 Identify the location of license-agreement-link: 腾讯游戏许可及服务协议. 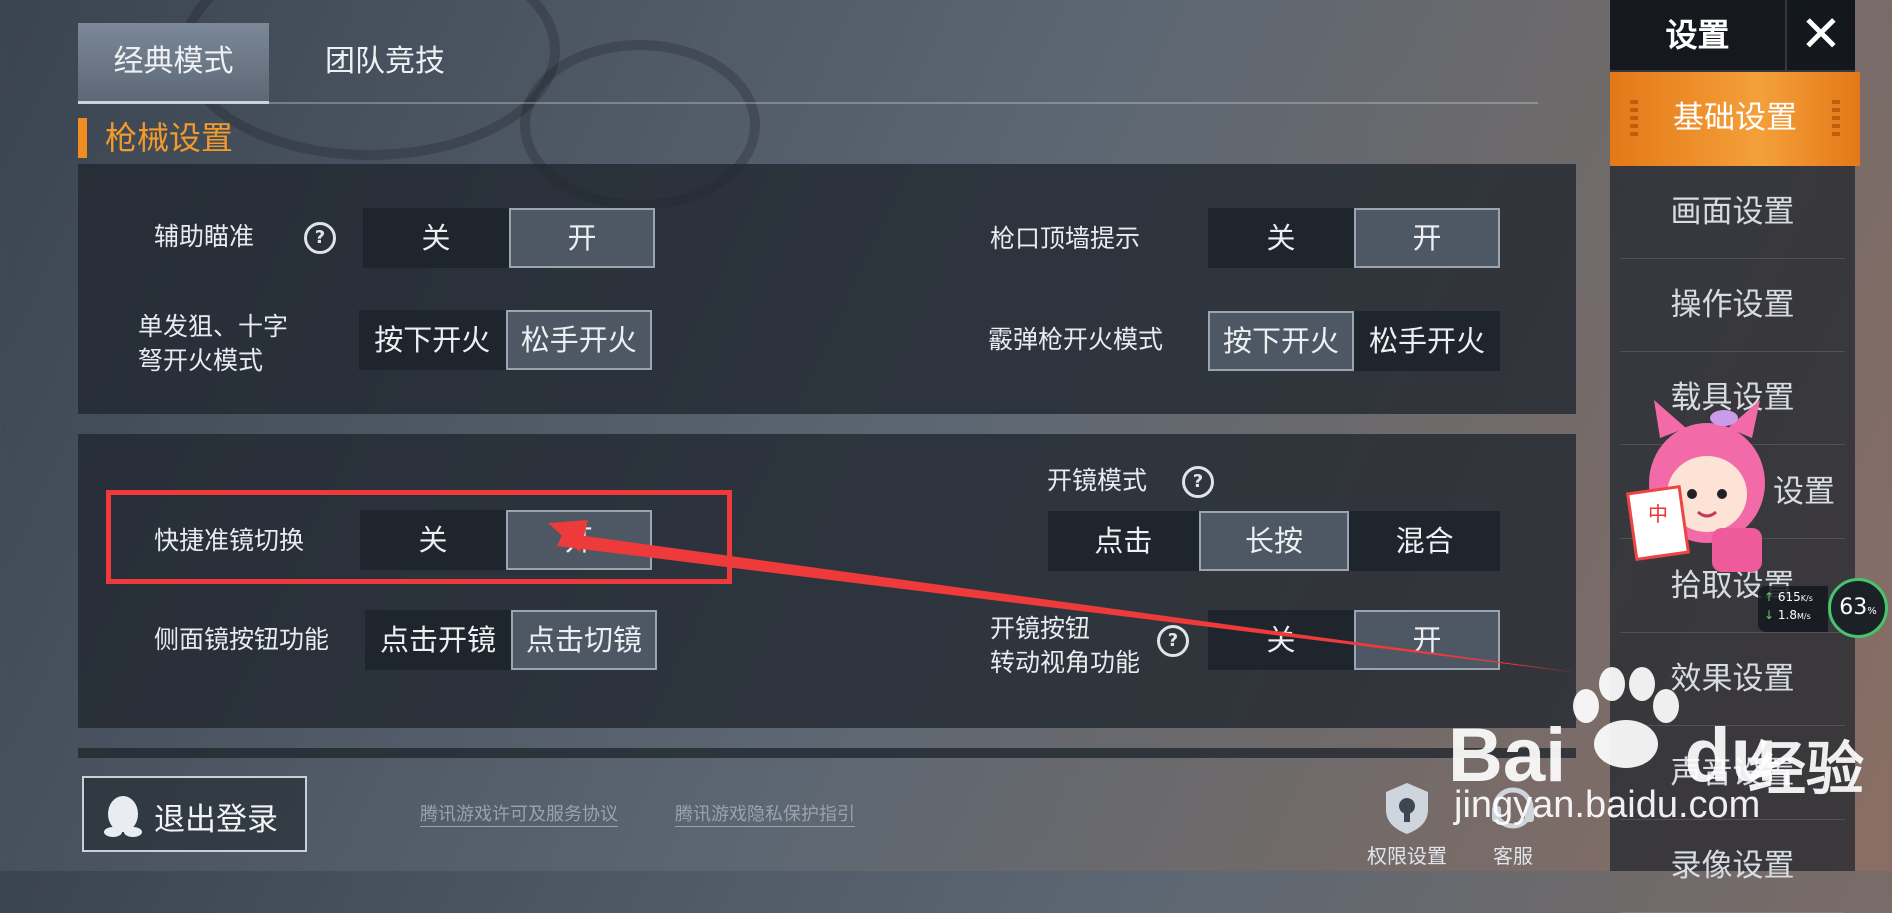
(519, 813).